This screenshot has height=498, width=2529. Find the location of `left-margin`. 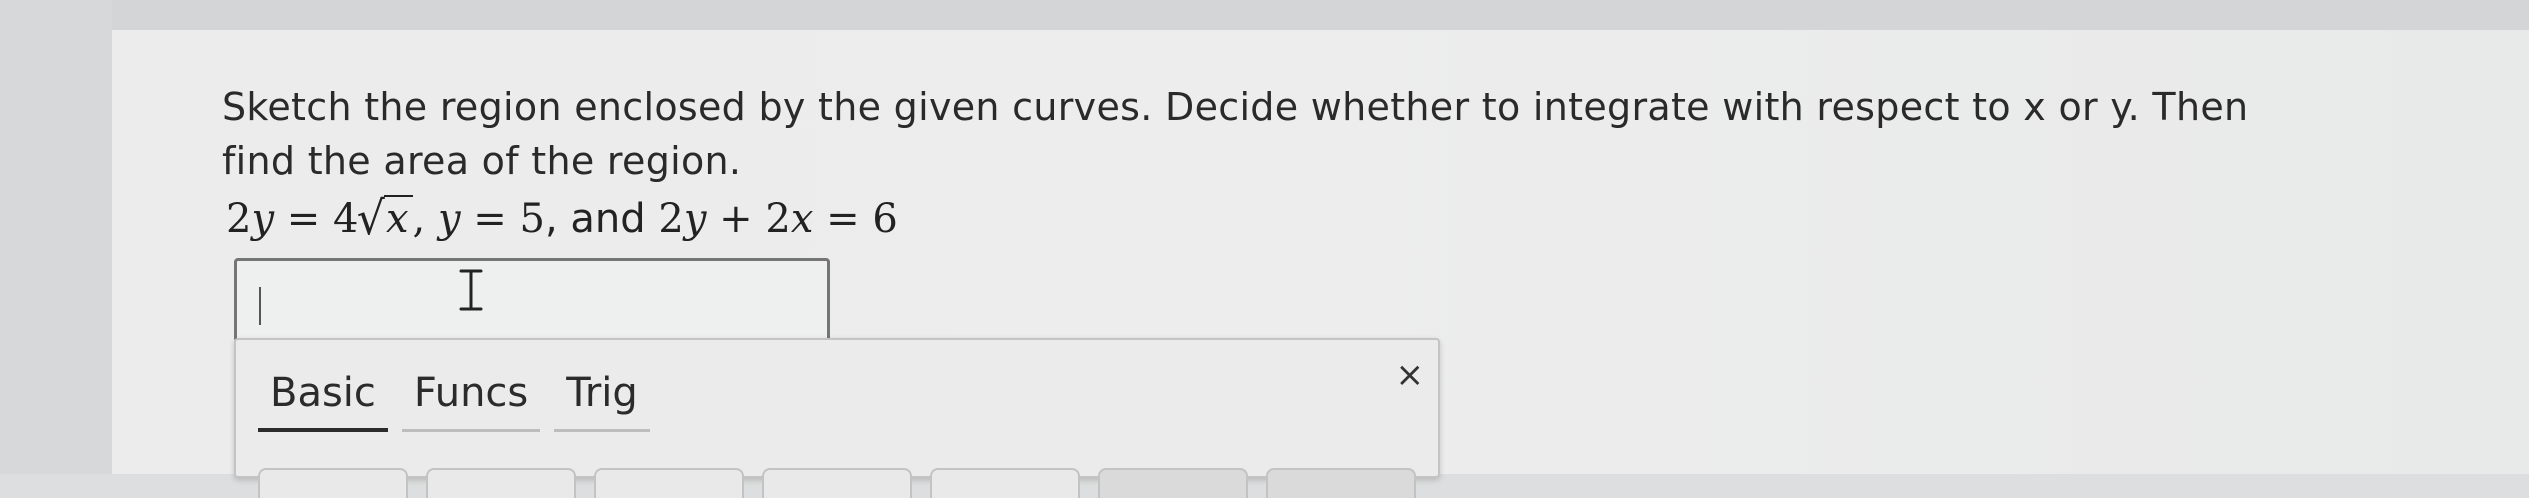

left-margin is located at coordinates (56, 237).